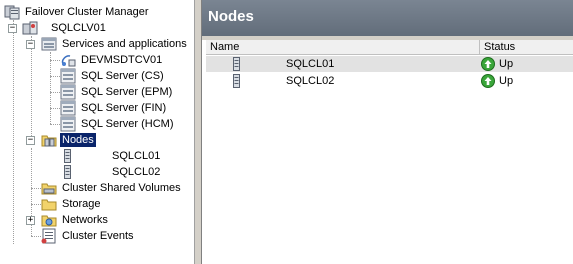 This screenshot has width=573, height=264. I want to click on tree-item-label: Cluster Events, so click(98, 236).